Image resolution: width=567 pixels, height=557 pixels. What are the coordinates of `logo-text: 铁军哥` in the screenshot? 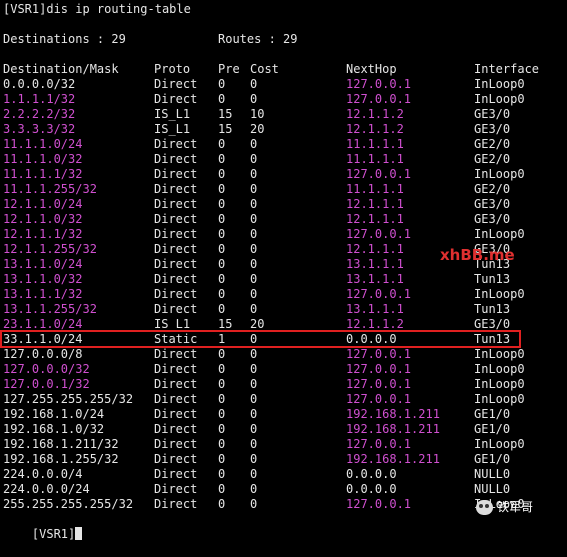 It's located at (515, 506).